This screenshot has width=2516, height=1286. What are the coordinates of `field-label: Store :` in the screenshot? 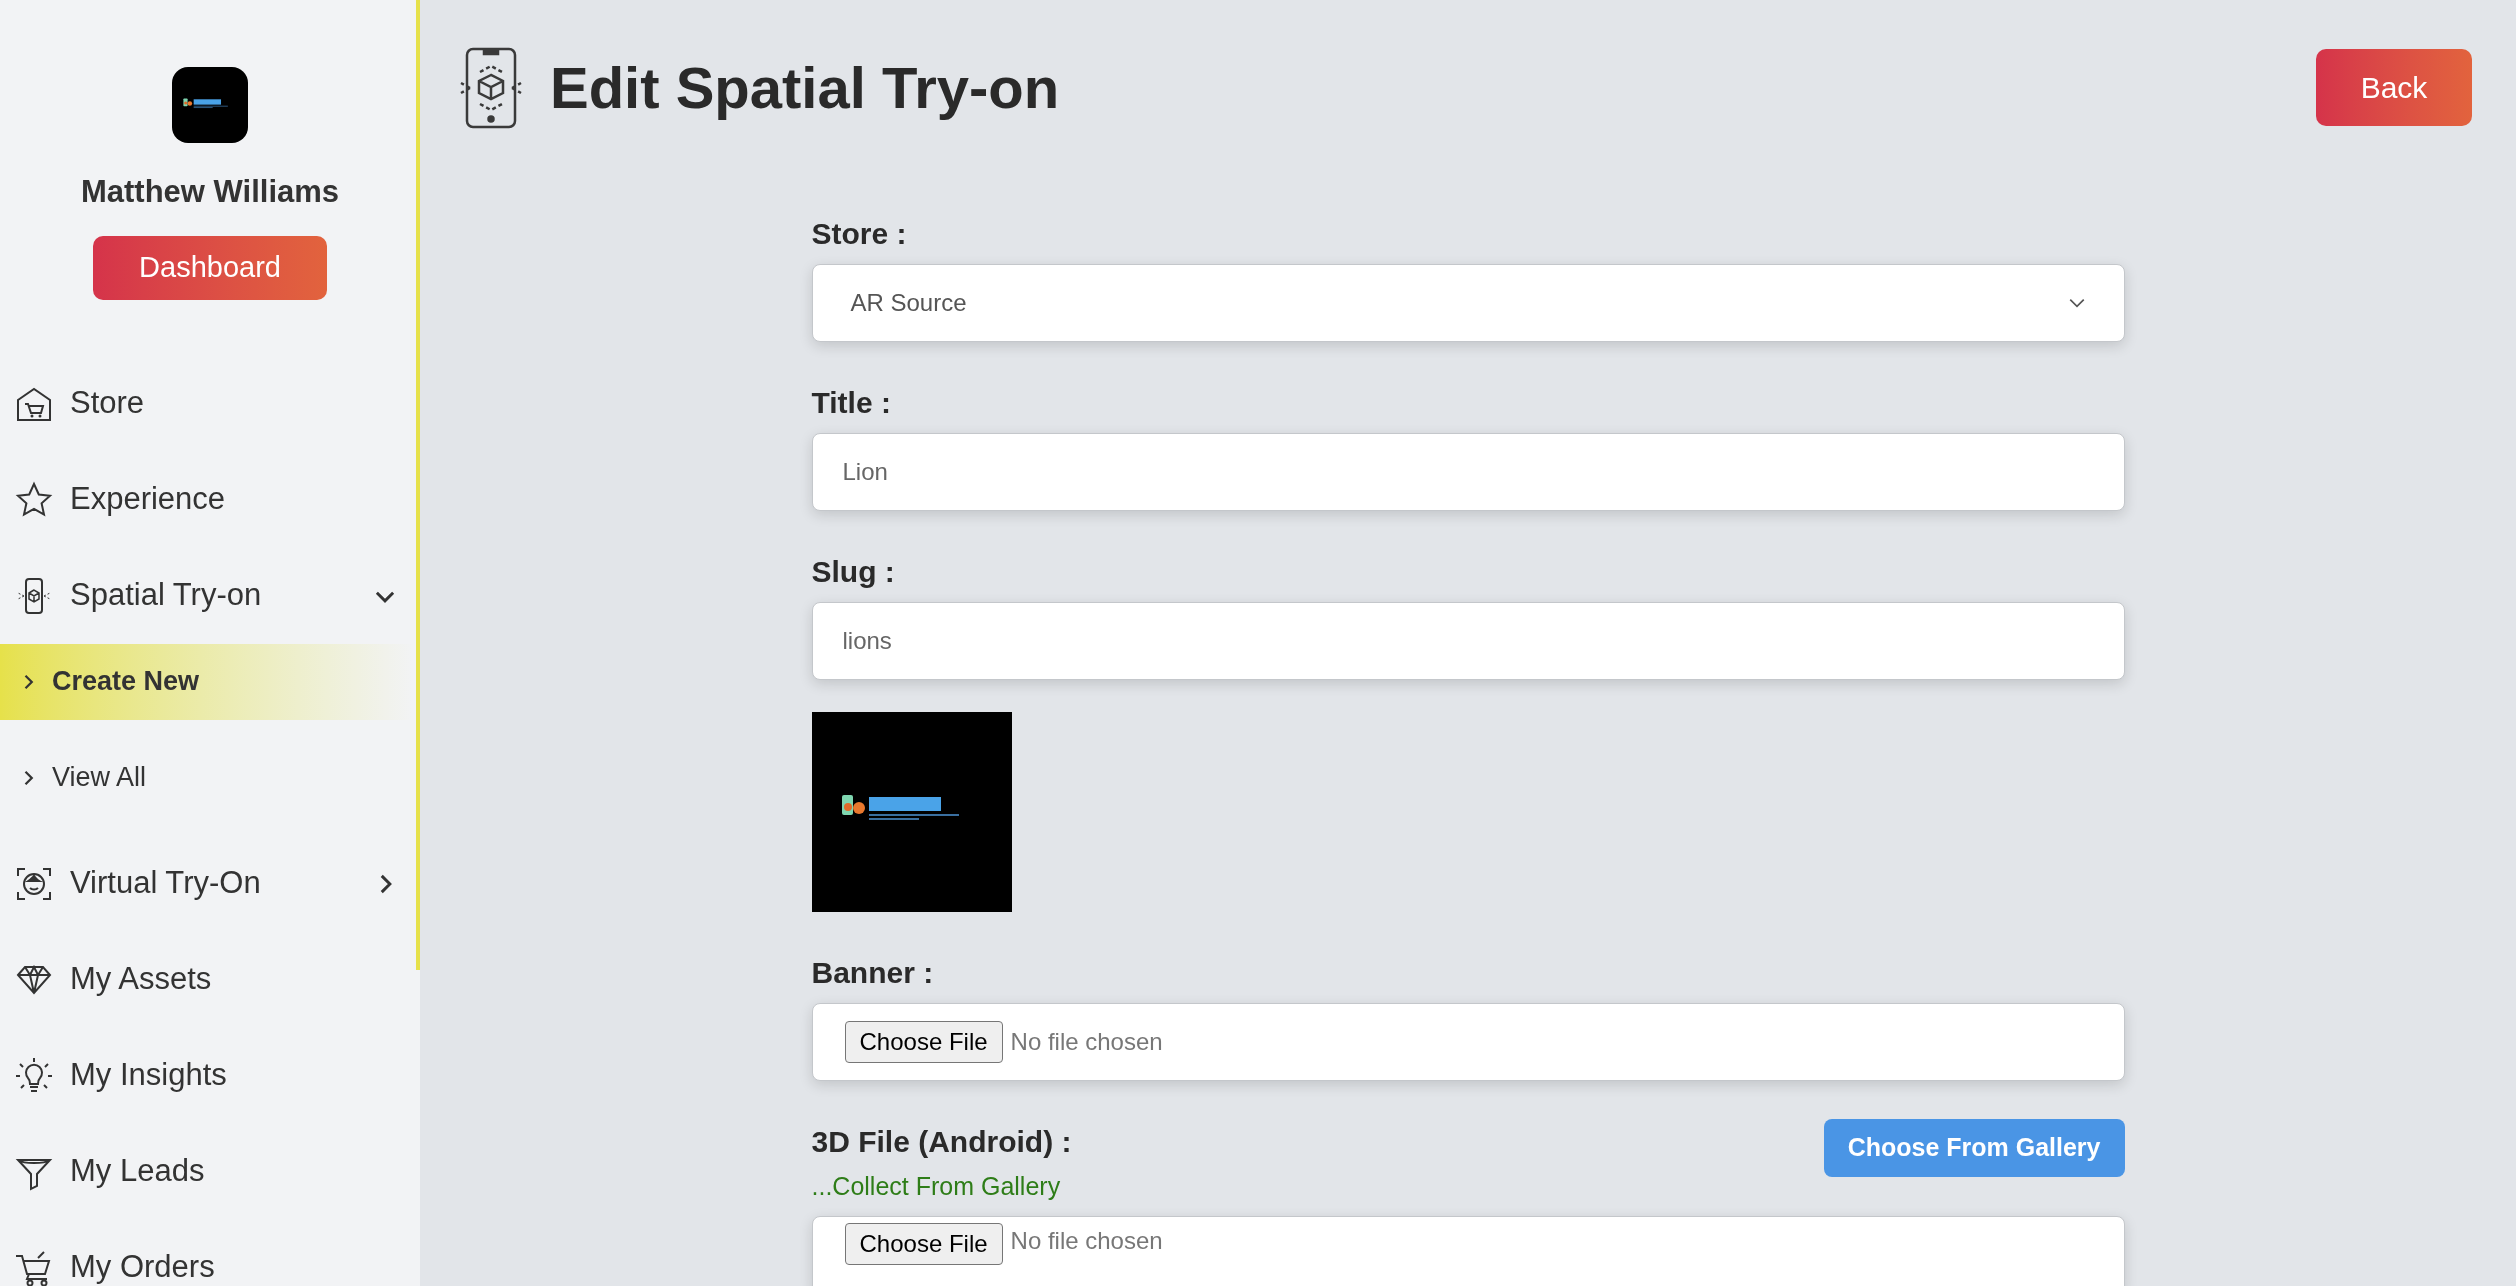 It's located at (859, 234).